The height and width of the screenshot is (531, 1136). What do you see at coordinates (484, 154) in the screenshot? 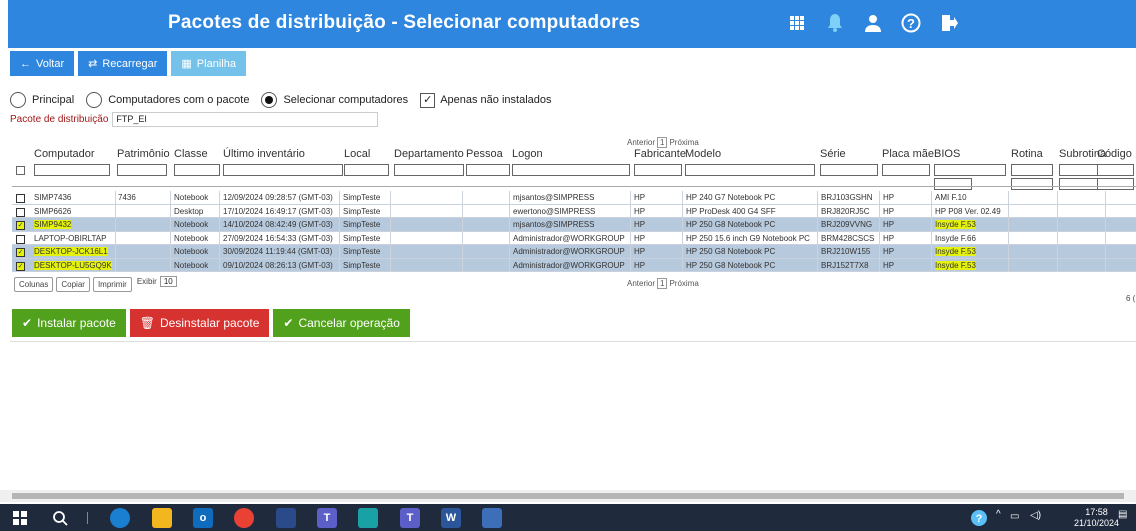
I see `column-header: Pessoa` at bounding box center [484, 154].